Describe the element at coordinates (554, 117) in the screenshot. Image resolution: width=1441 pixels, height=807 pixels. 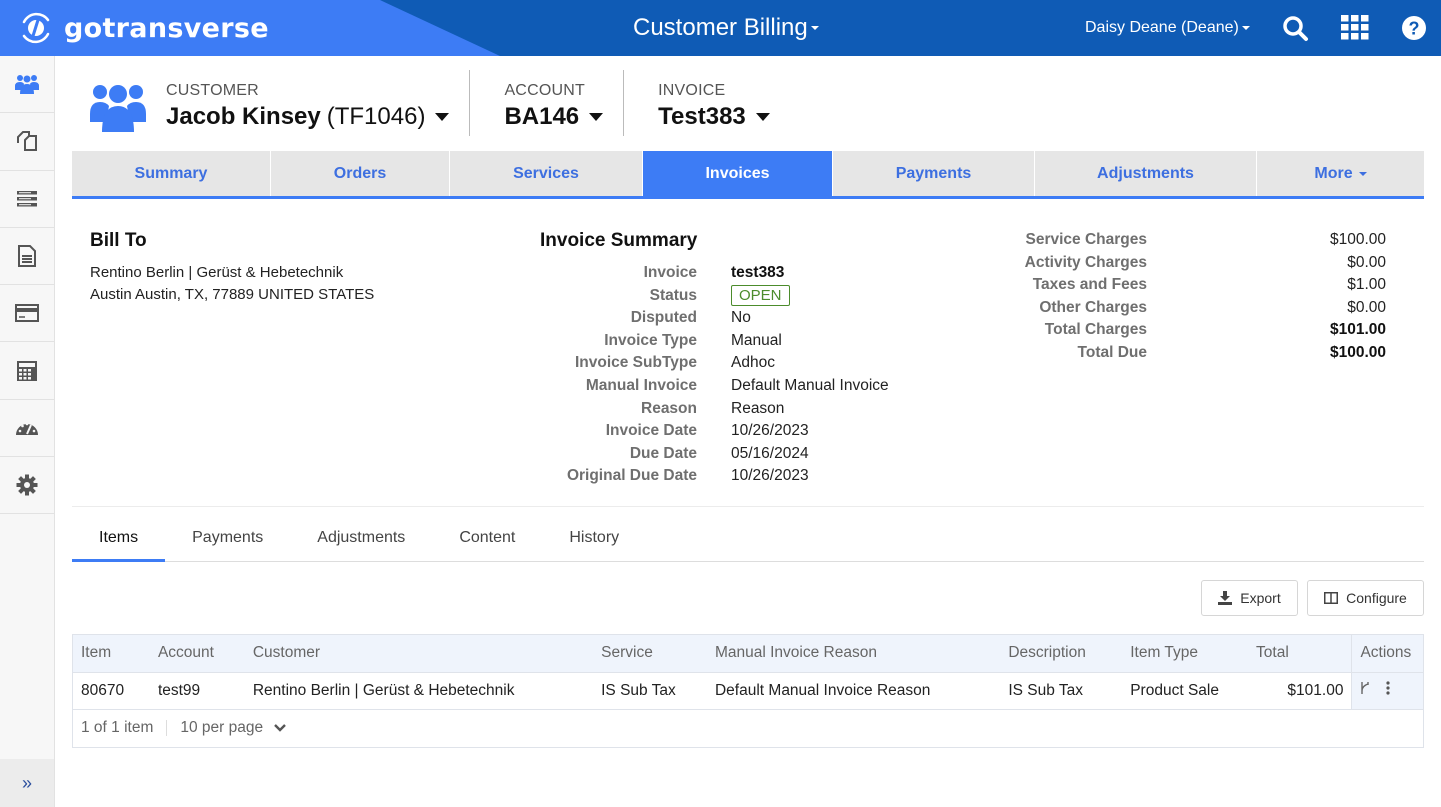
I see `account-dropdown: BA146` at that location.